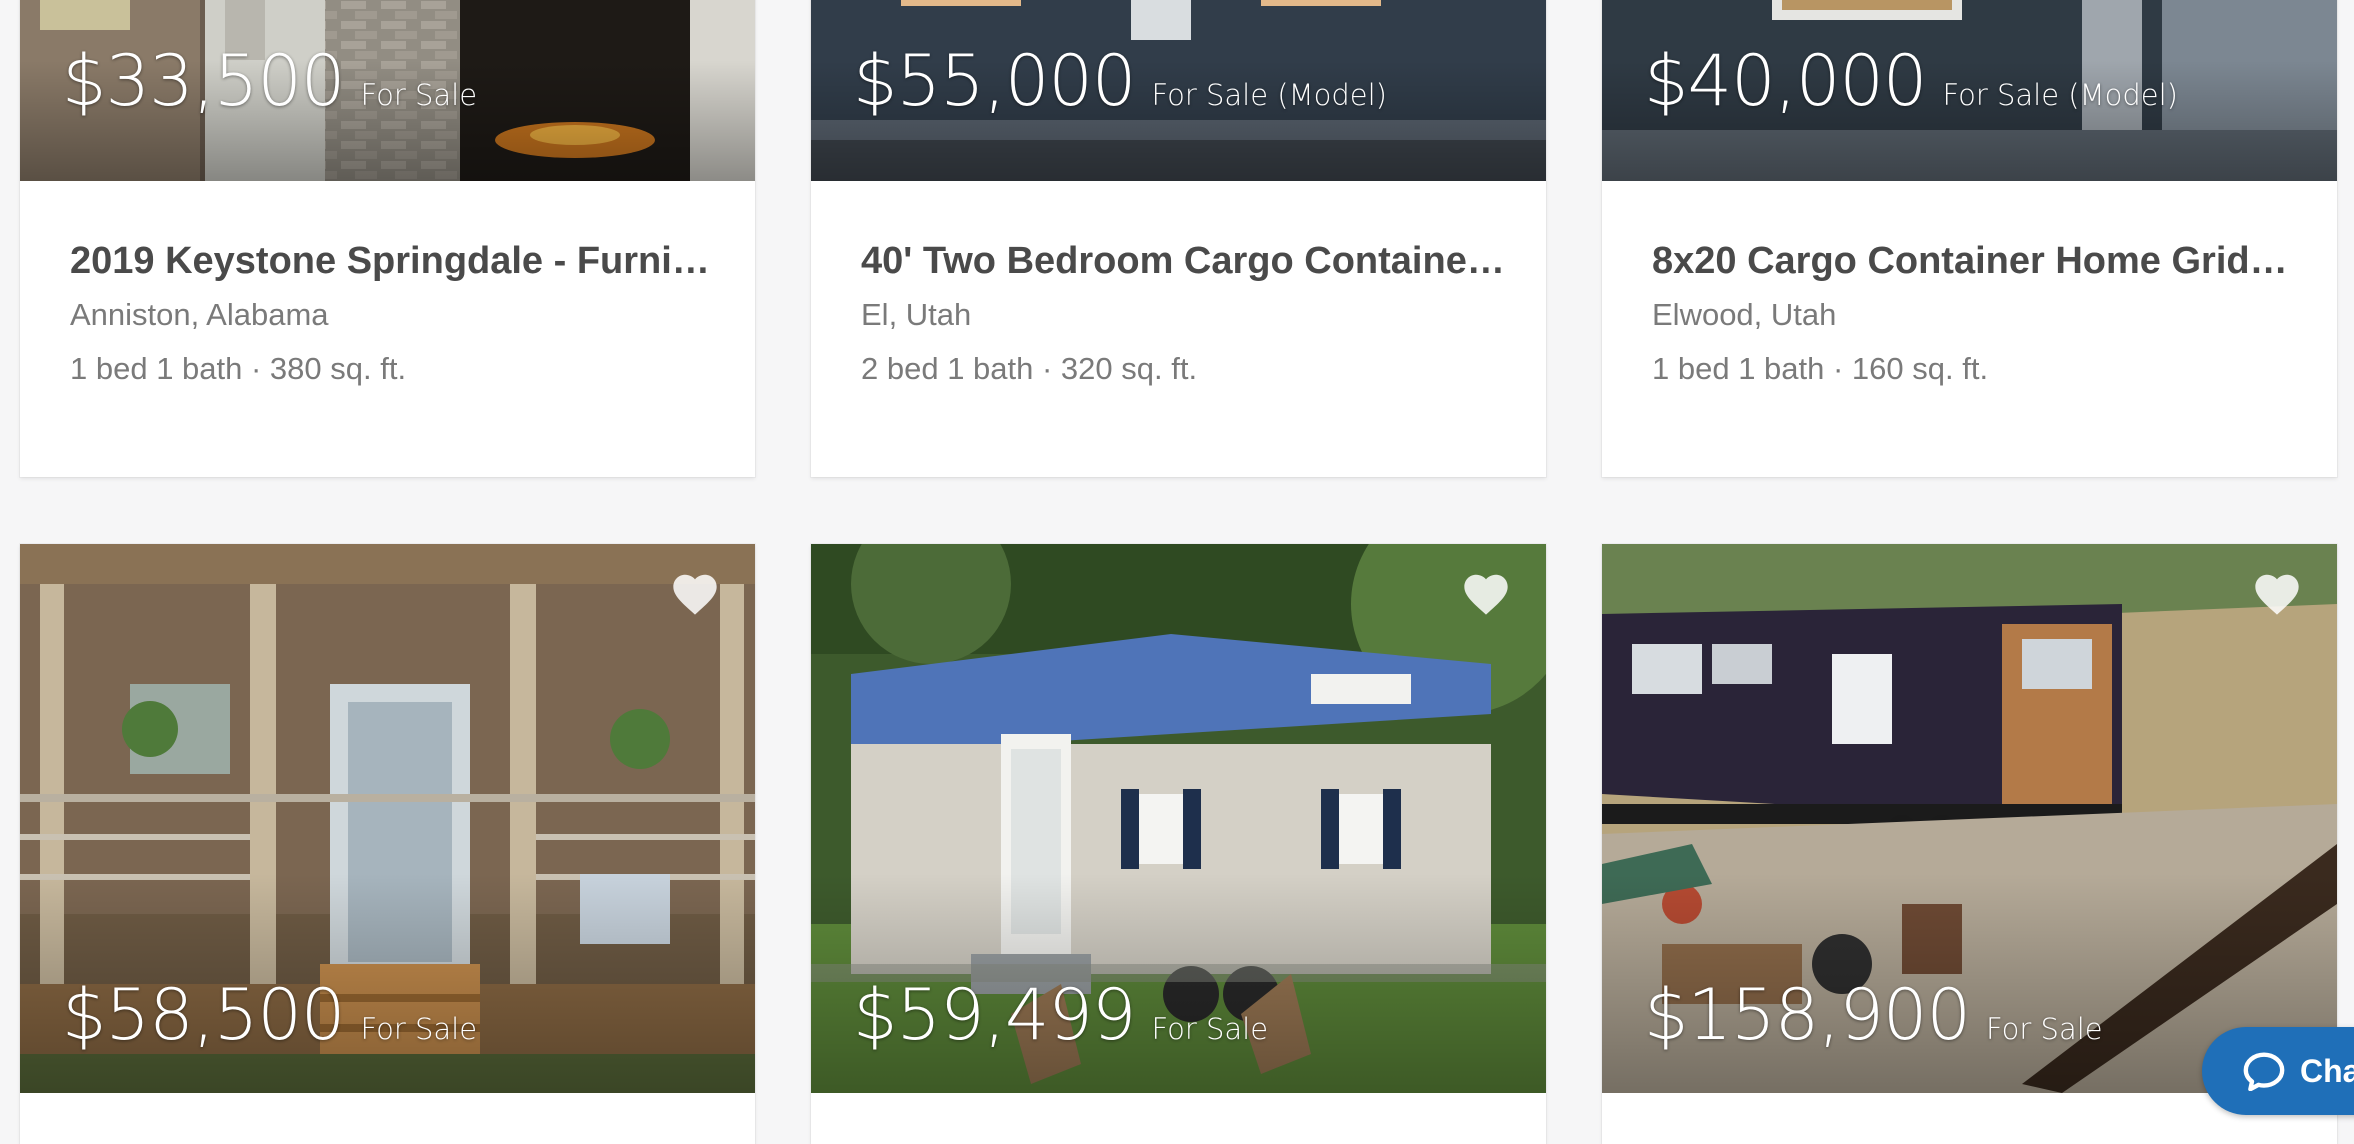 The width and height of the screenshot is (2354, 1144). I want to click on listing-specs: 1 bed 1 bath · 160 sq. ft., so click(1820, 368).